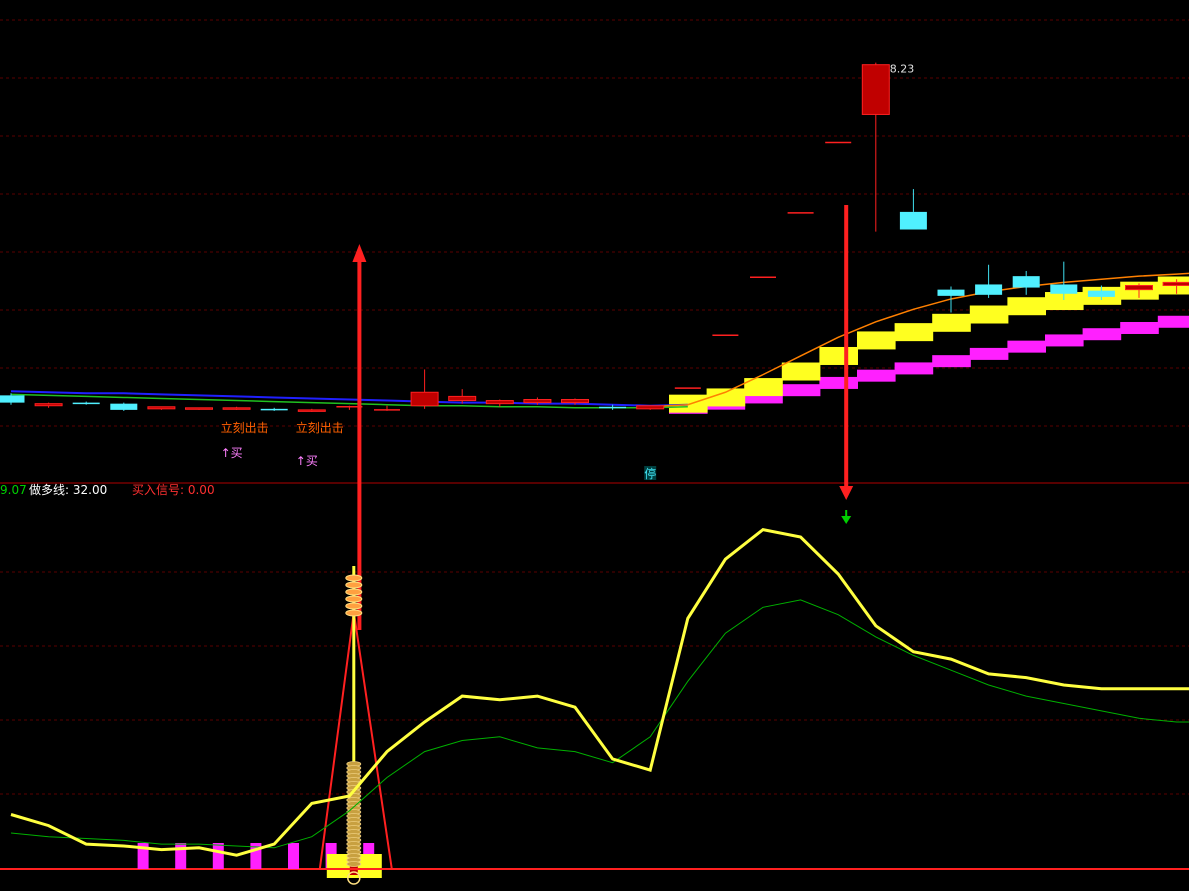 The height and width of the screenshot is (891, 1189). What do you see at coordinates (68, 489) in the screenshot?
I see `legend-item: 做多线: 32.00` at bounding box center [68, 489].